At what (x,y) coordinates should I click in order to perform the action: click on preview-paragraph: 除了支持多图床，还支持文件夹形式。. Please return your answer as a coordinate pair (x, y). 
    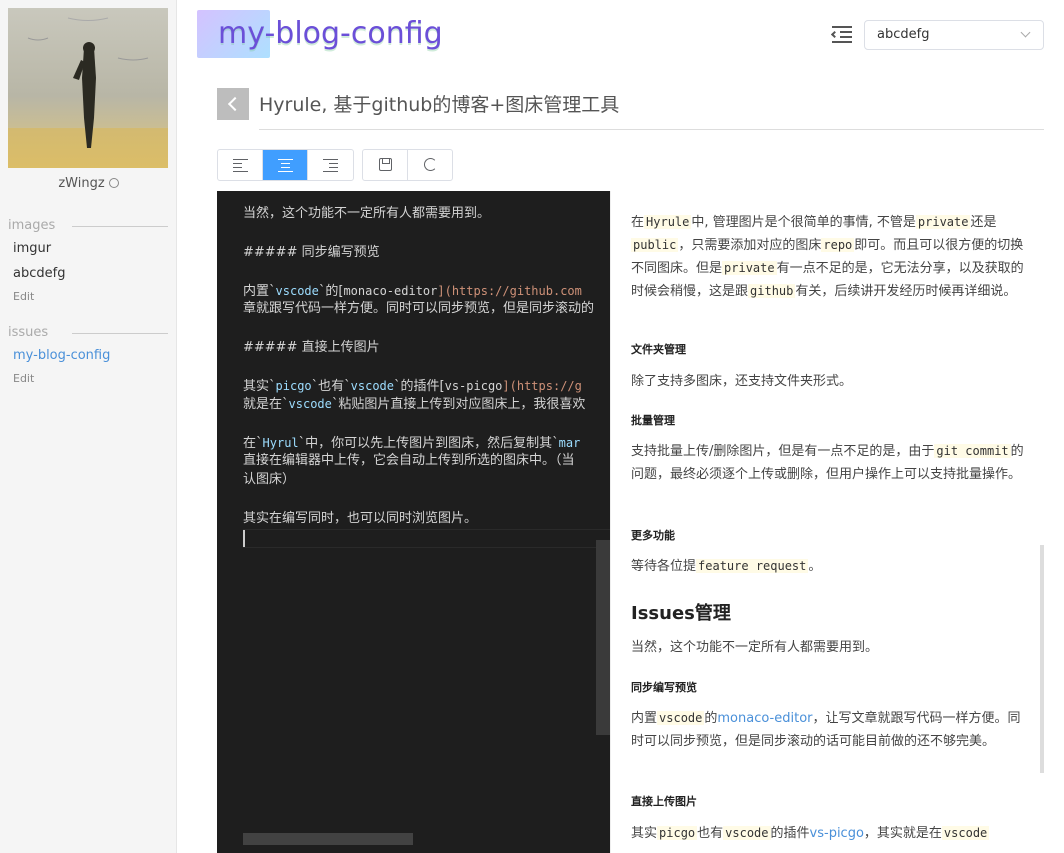
    Looking at the image, I should click on (742, 381).